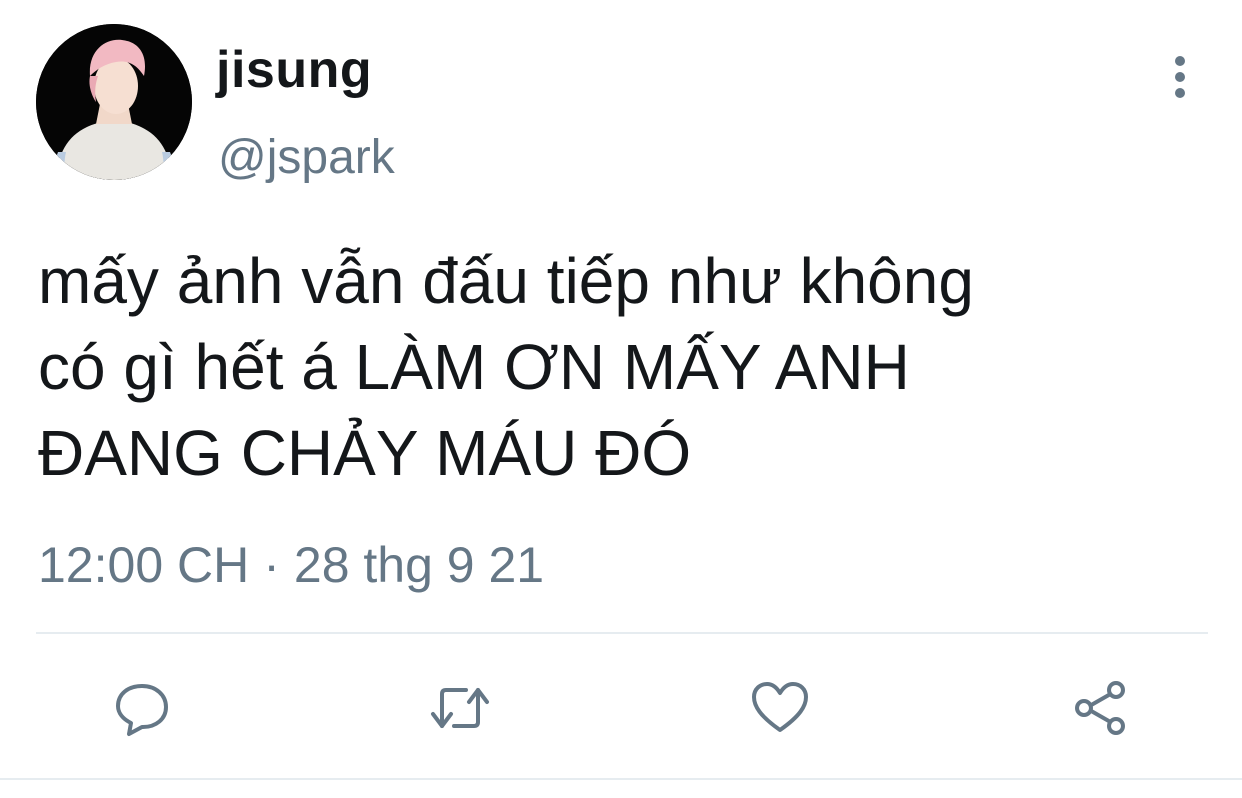 The height and width of the screenshot is (798, 1242). What do you see at coordinates (474, 367) in the screenshot?
I see `tweet-text-line: có gì hết á LÀM ƠN MẤY ANH` at bounding box center [474, 367].